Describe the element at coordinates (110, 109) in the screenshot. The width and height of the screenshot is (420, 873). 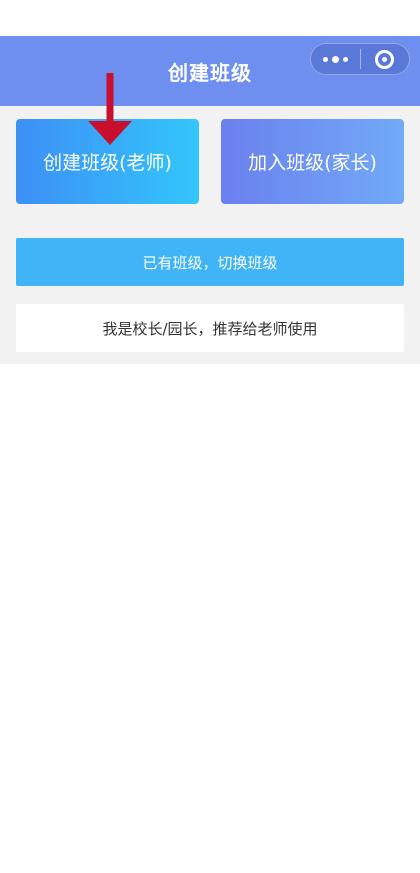
I see `down-arrow-icon` at that location.